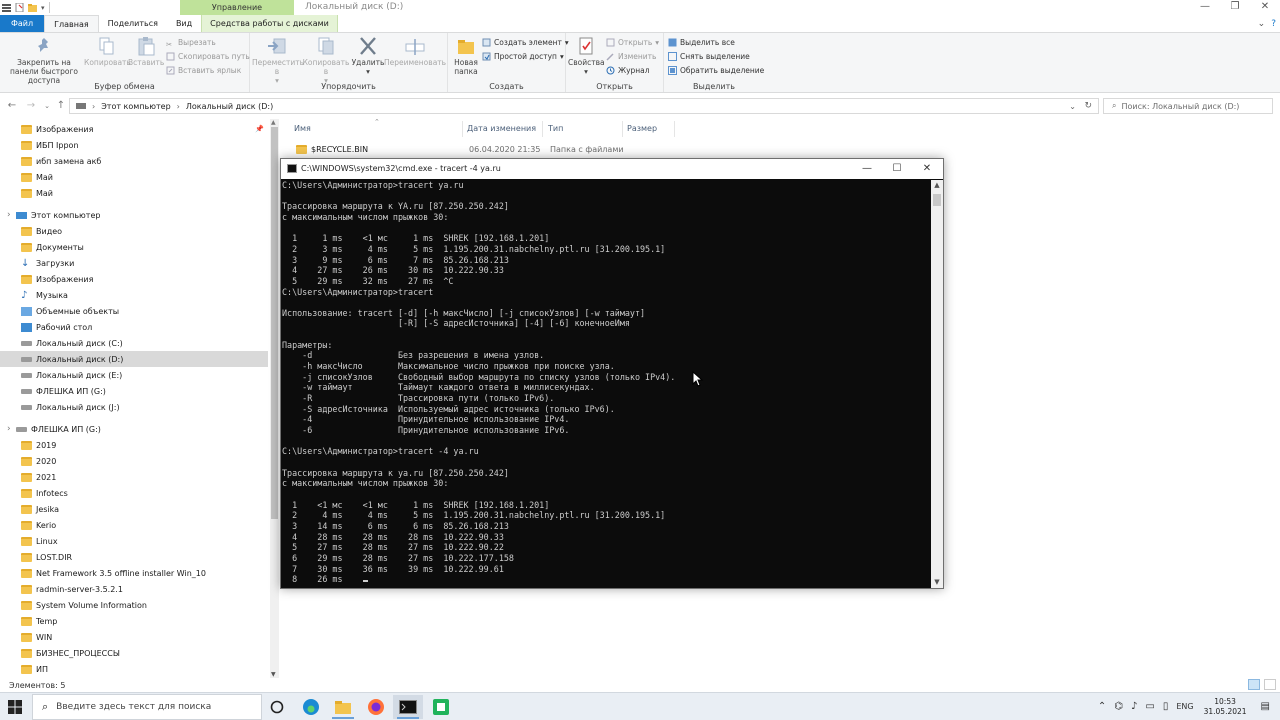 The image size is (1280, 720). I want to click on clock: 10:53 31.05.2021, so click(1225, 707).